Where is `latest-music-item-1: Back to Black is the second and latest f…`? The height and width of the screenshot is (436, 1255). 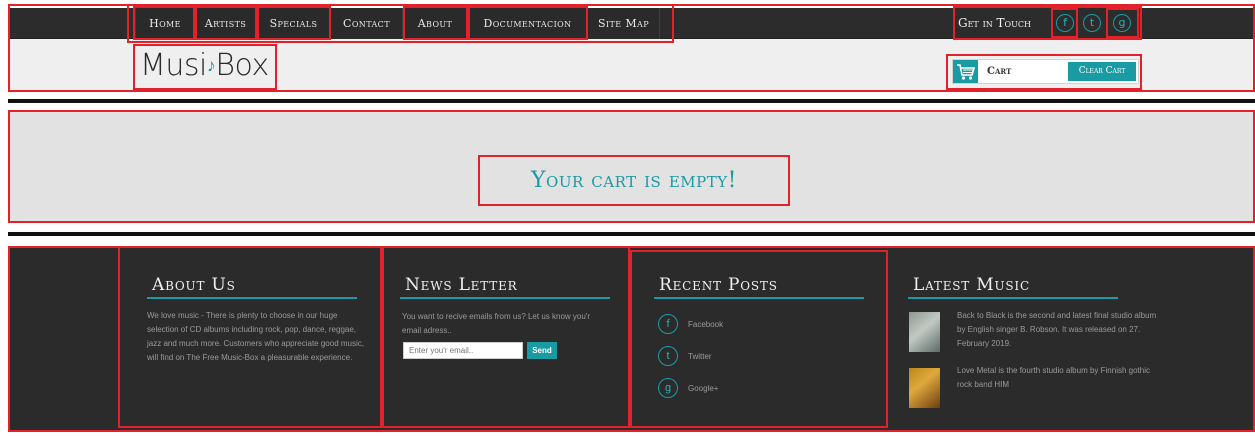
latest-music-item-1: Back to Black is the second and latest f… is located at coordinates (1059, 330).